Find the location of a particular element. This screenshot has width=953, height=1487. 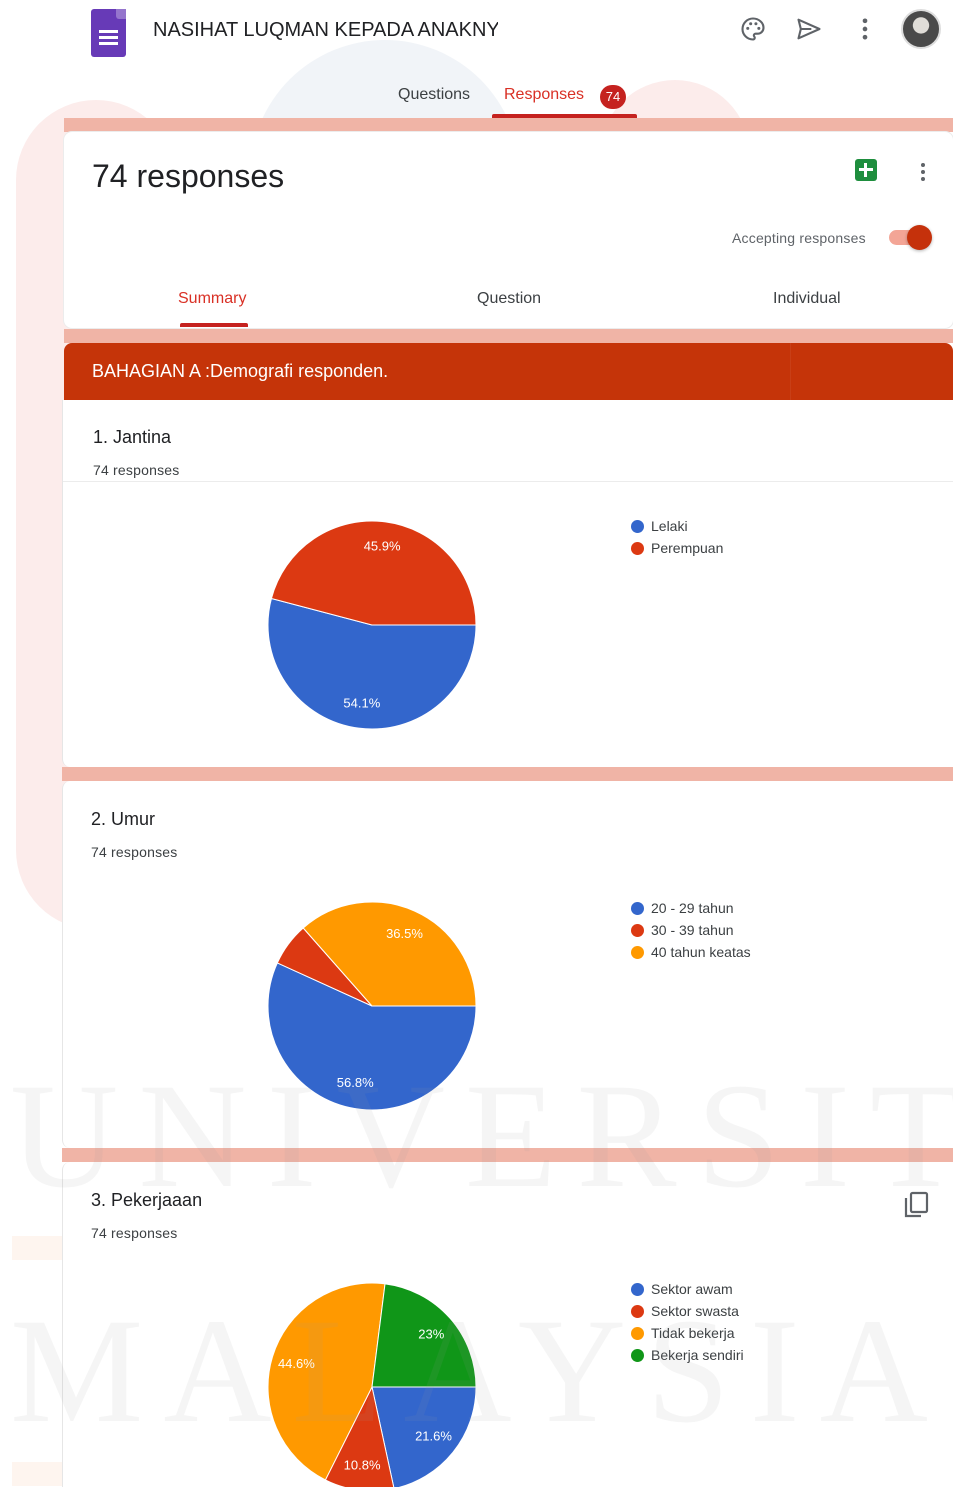

pie-chart-umur: 56.8% 36.5% is located at coordinates (372, 1006).